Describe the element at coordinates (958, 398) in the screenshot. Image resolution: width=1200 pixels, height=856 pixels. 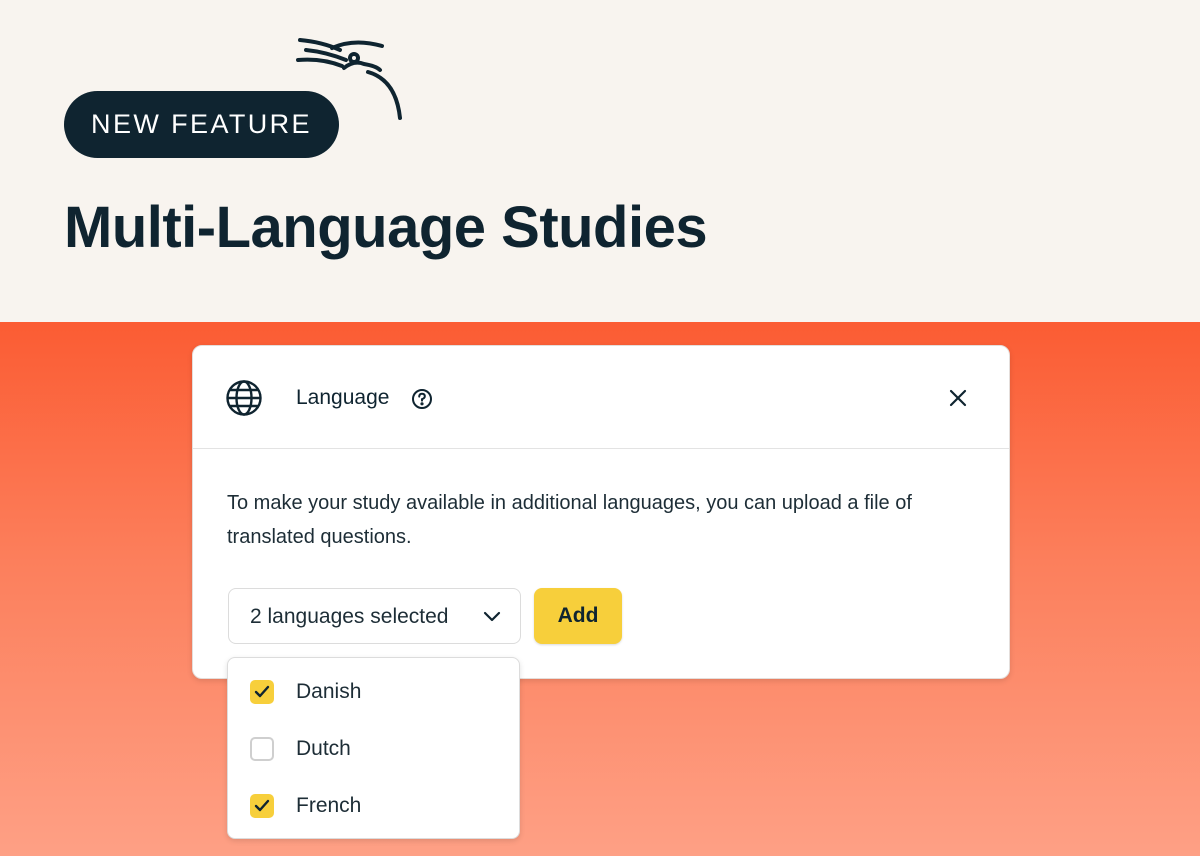
I see `close-icon` at that location.